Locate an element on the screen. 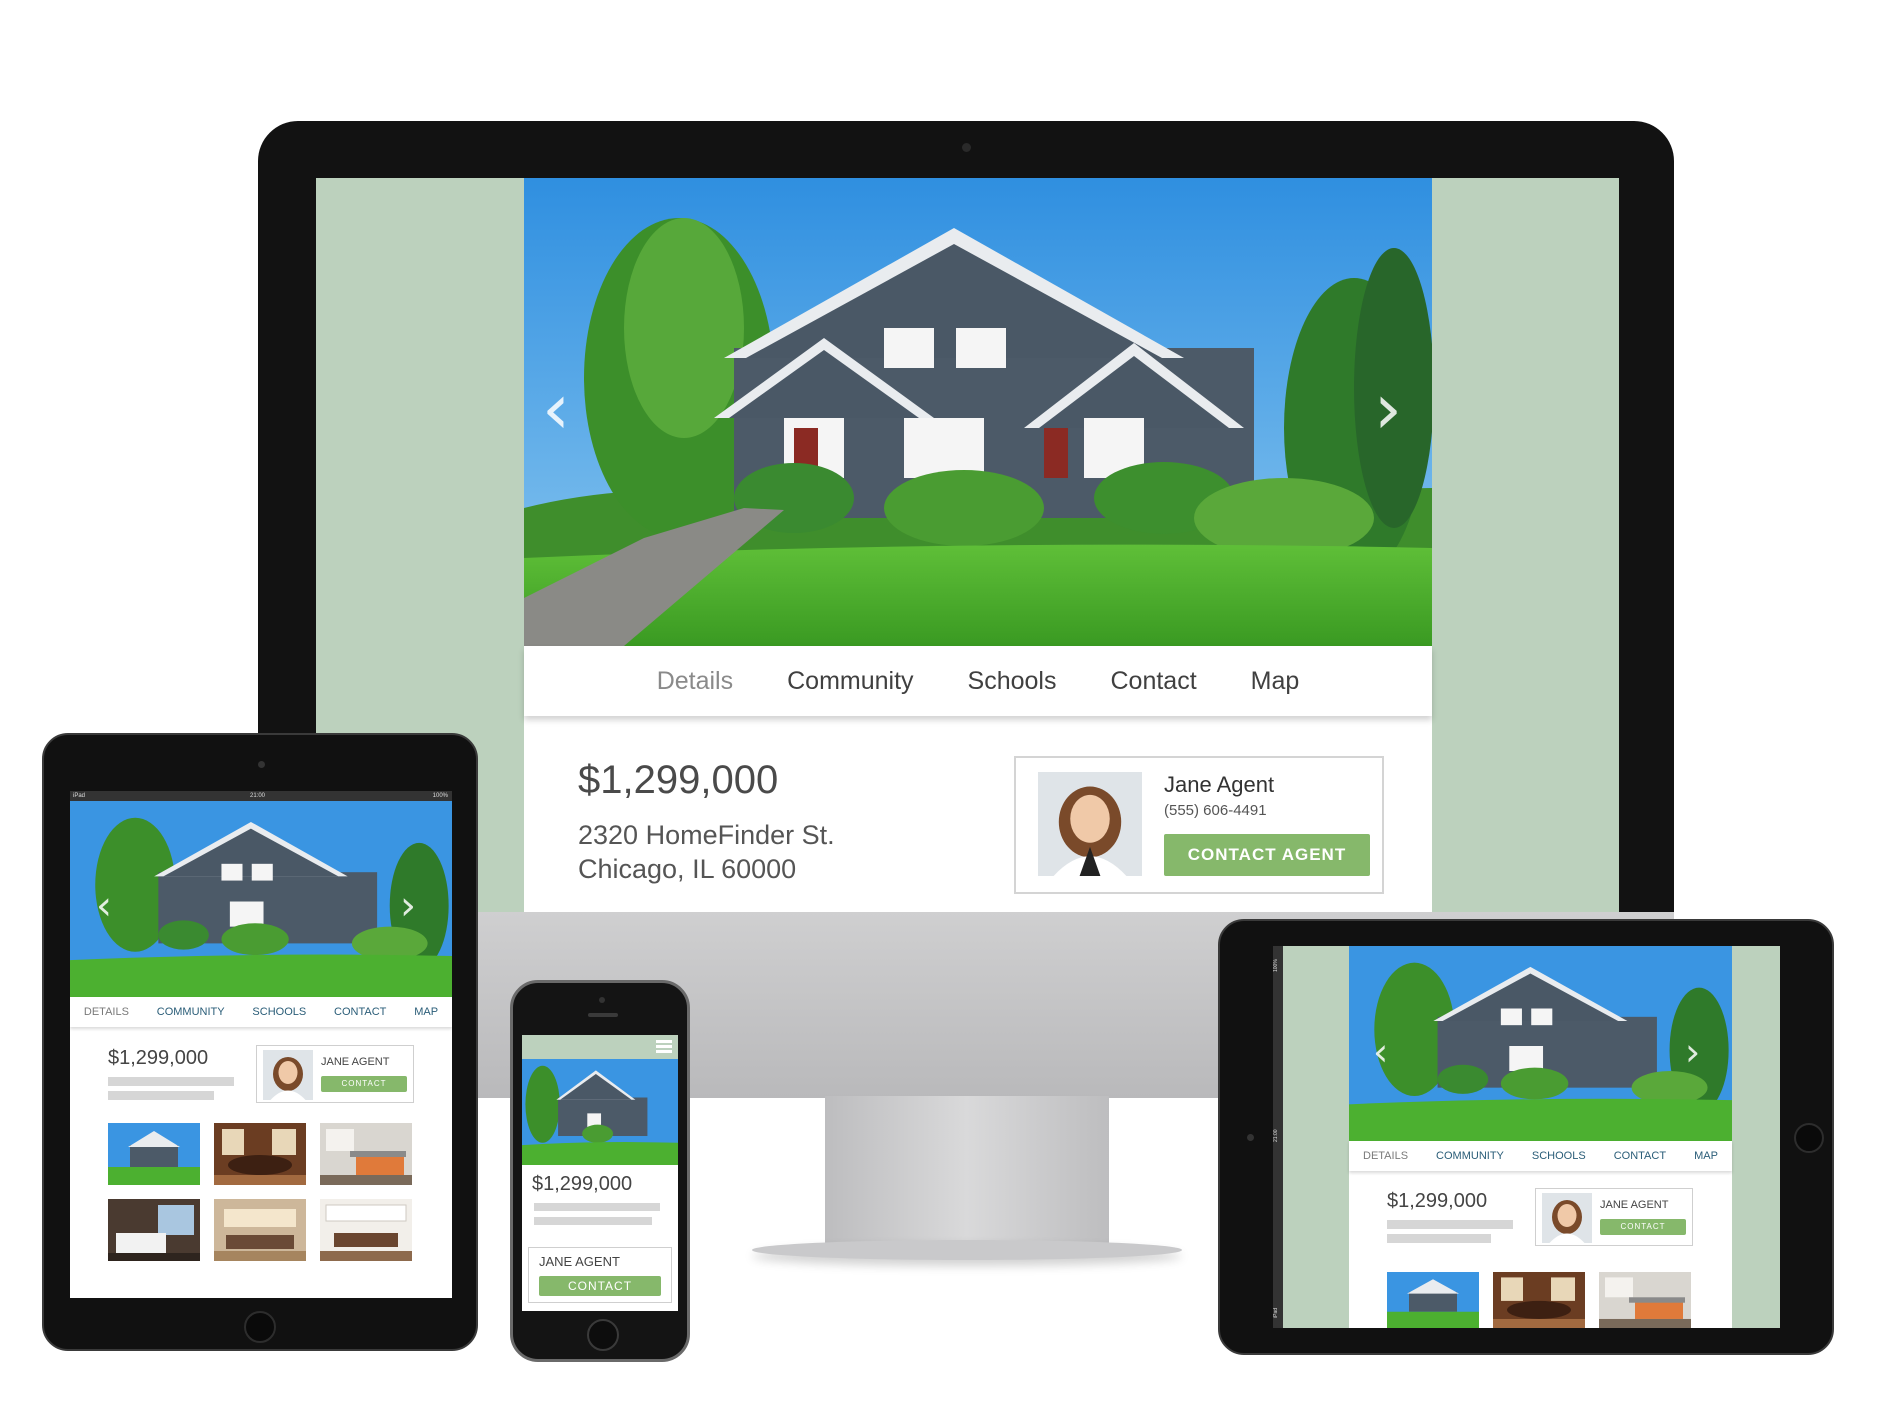 The height and width of the screenshot is (1403, 1886). hamburger-menu-icon is located at coordinates (664, 1046).